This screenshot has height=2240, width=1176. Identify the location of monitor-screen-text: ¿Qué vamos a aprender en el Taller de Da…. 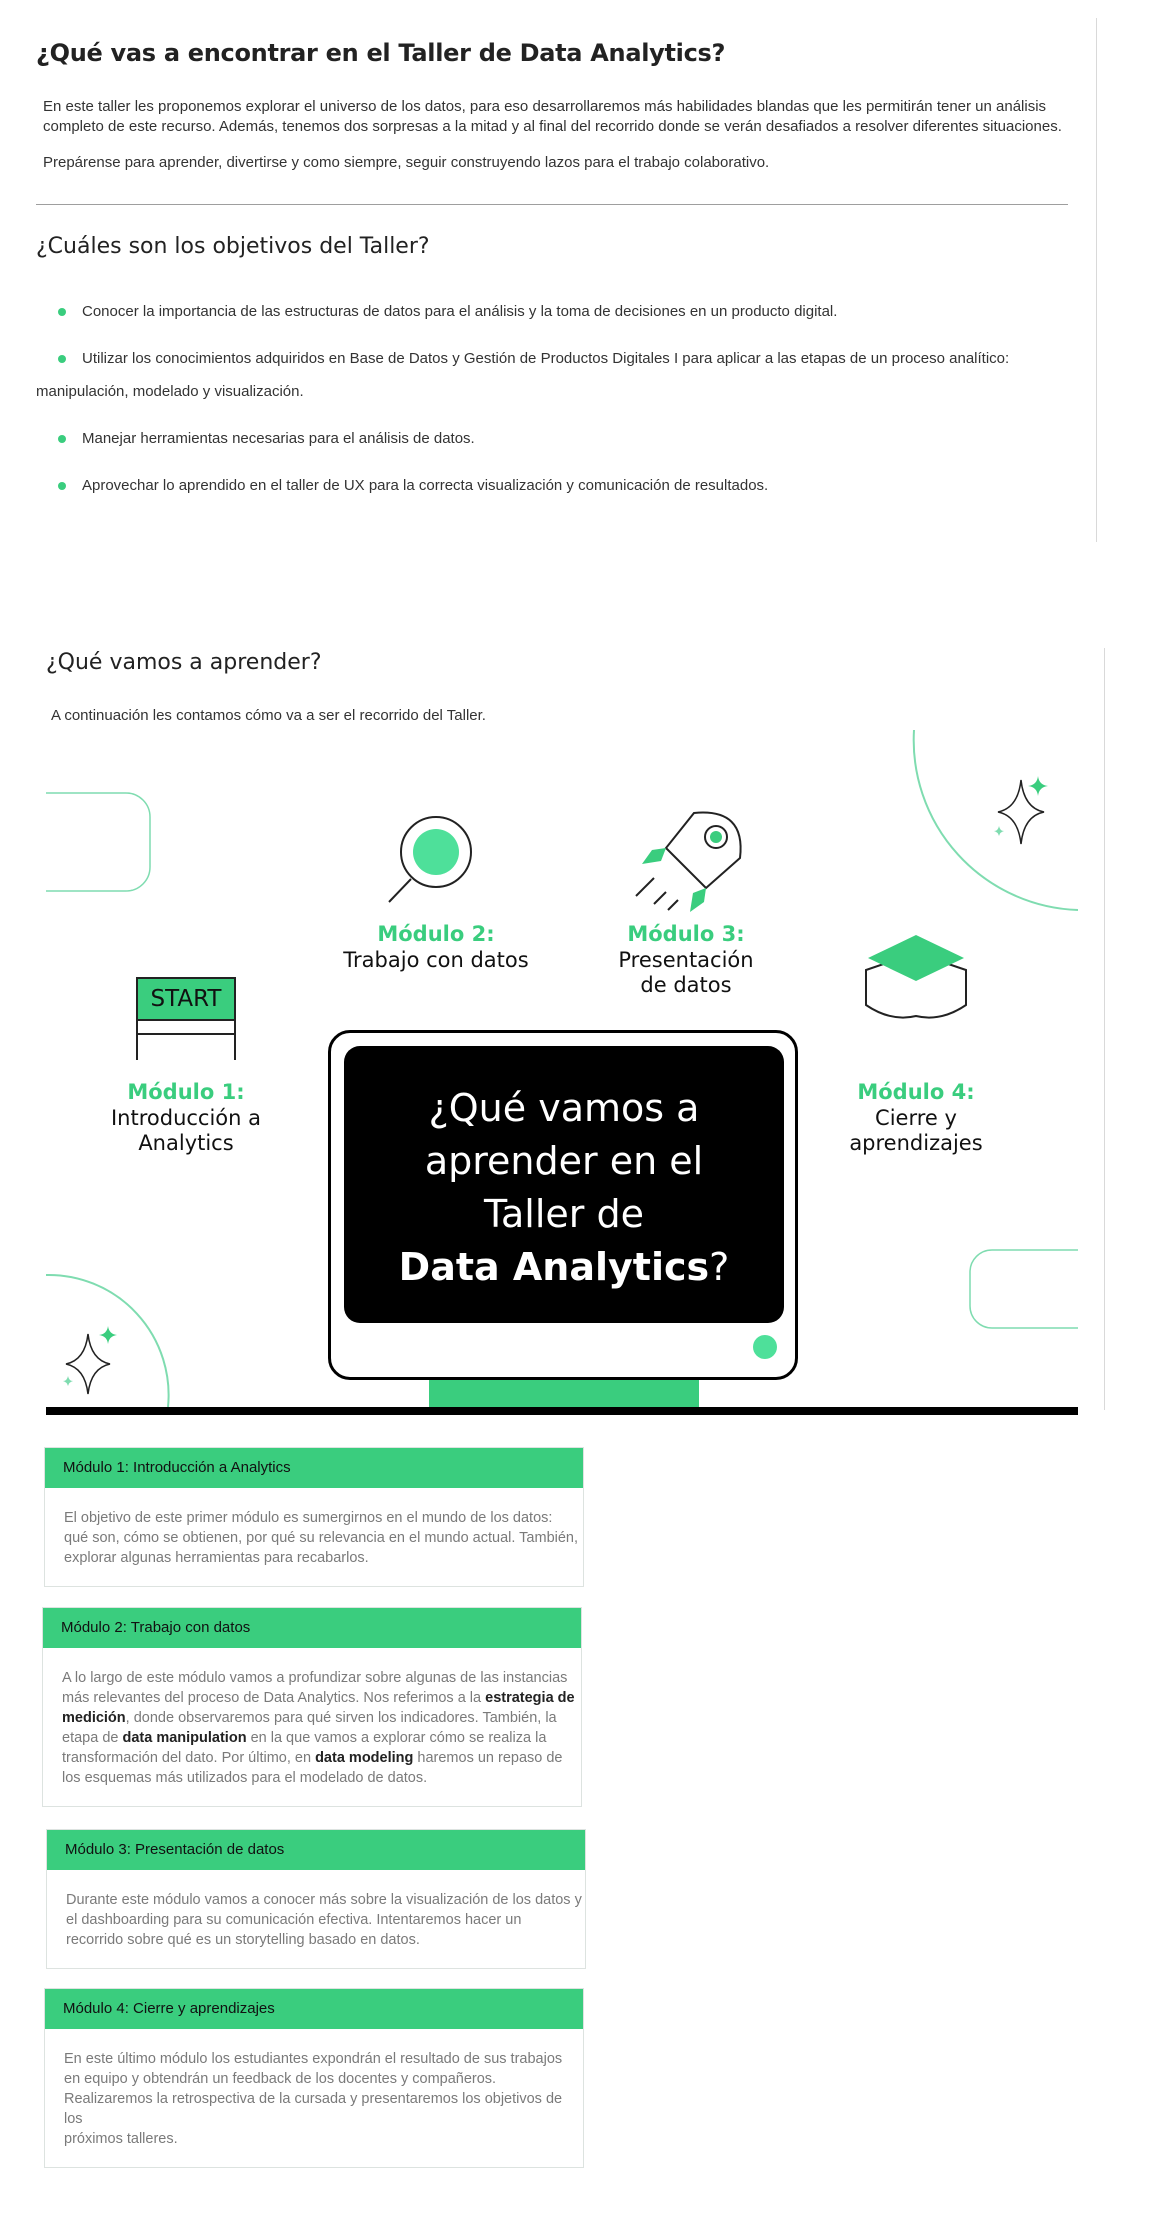
(564, 1187).